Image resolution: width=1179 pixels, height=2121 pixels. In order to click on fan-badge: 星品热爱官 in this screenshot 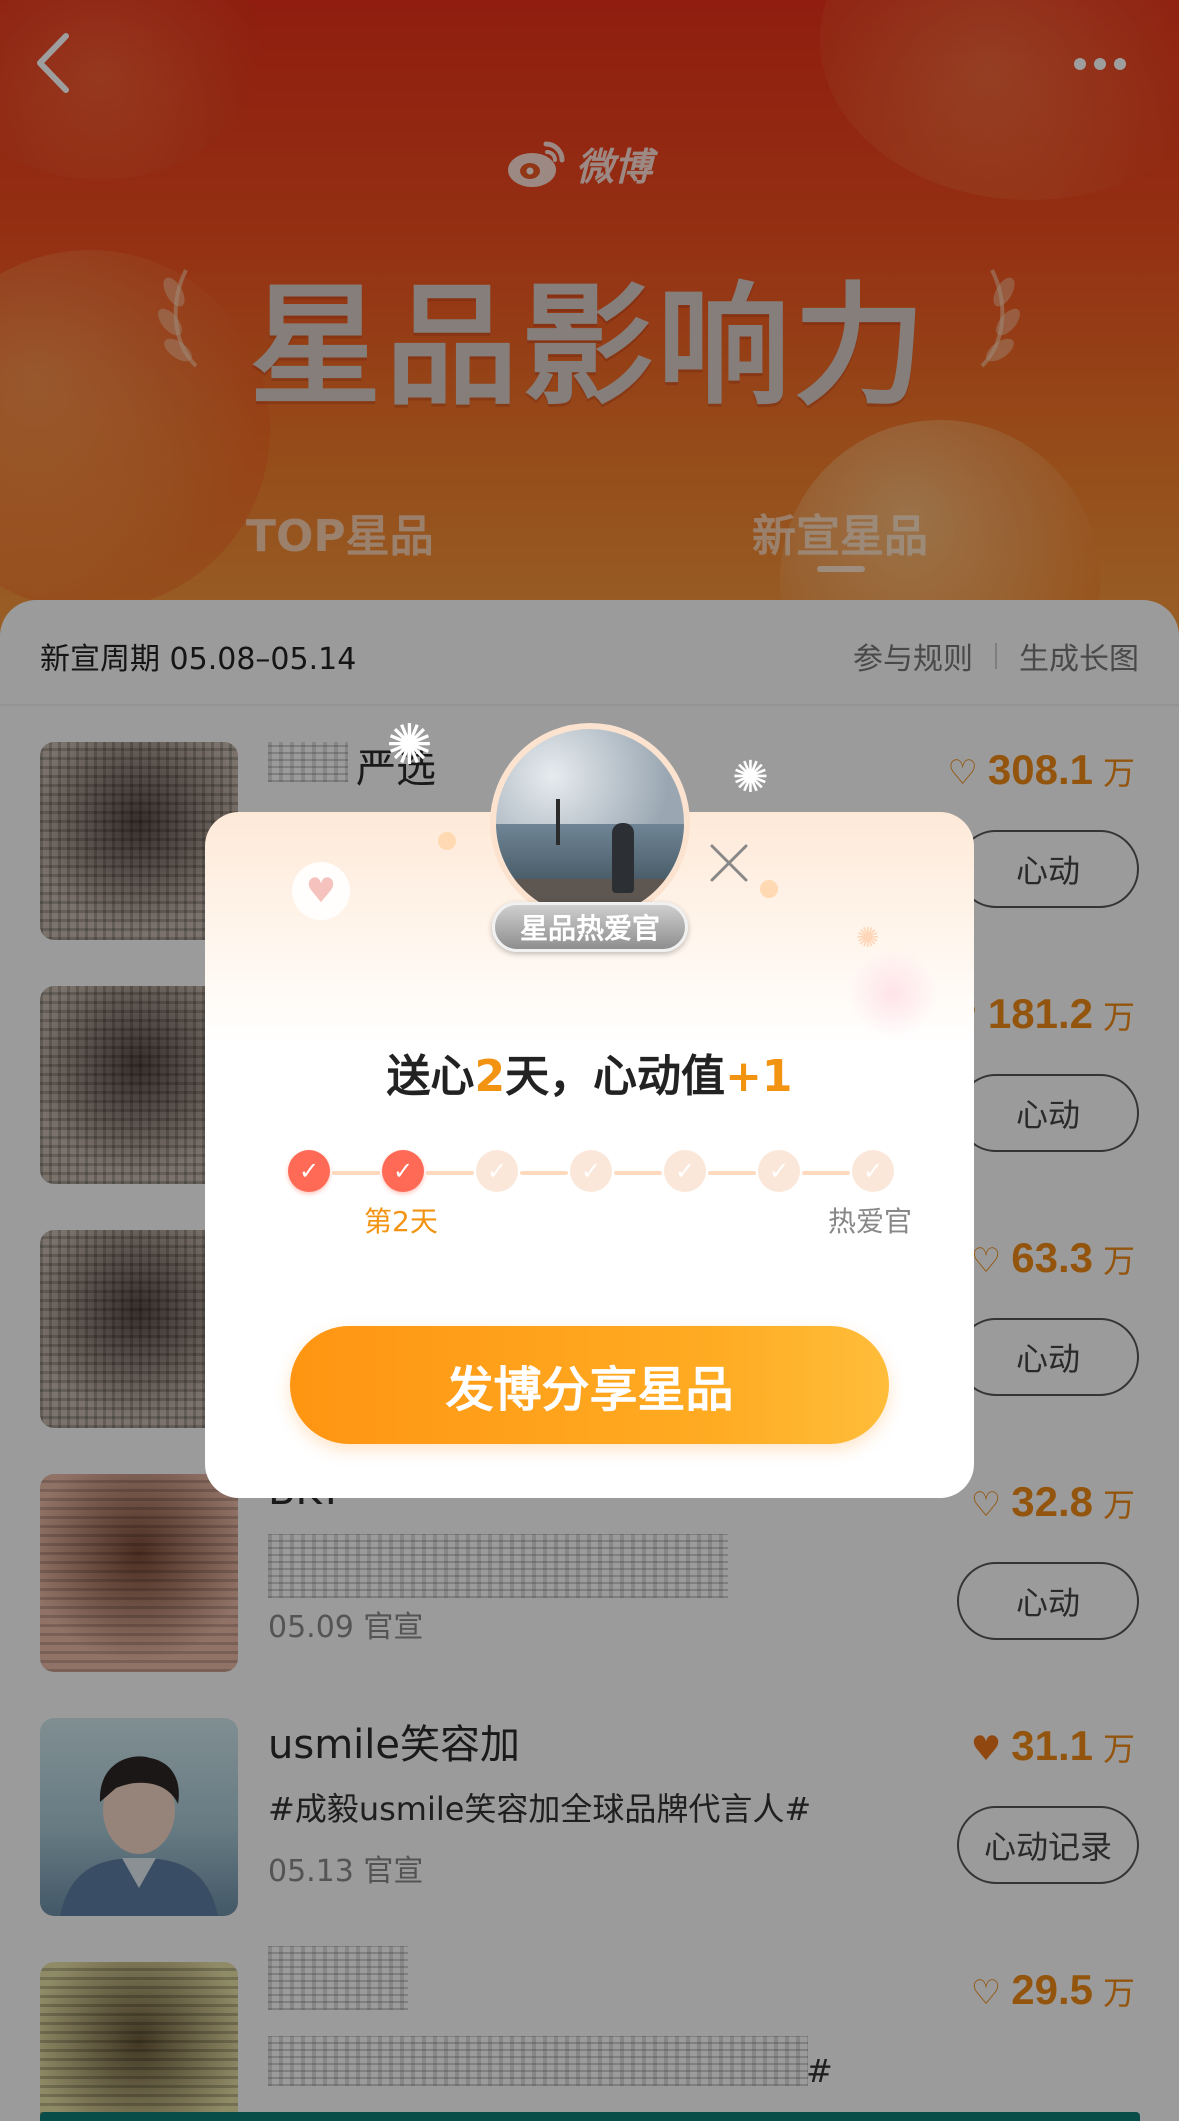, I will do `click(590, 927)`.